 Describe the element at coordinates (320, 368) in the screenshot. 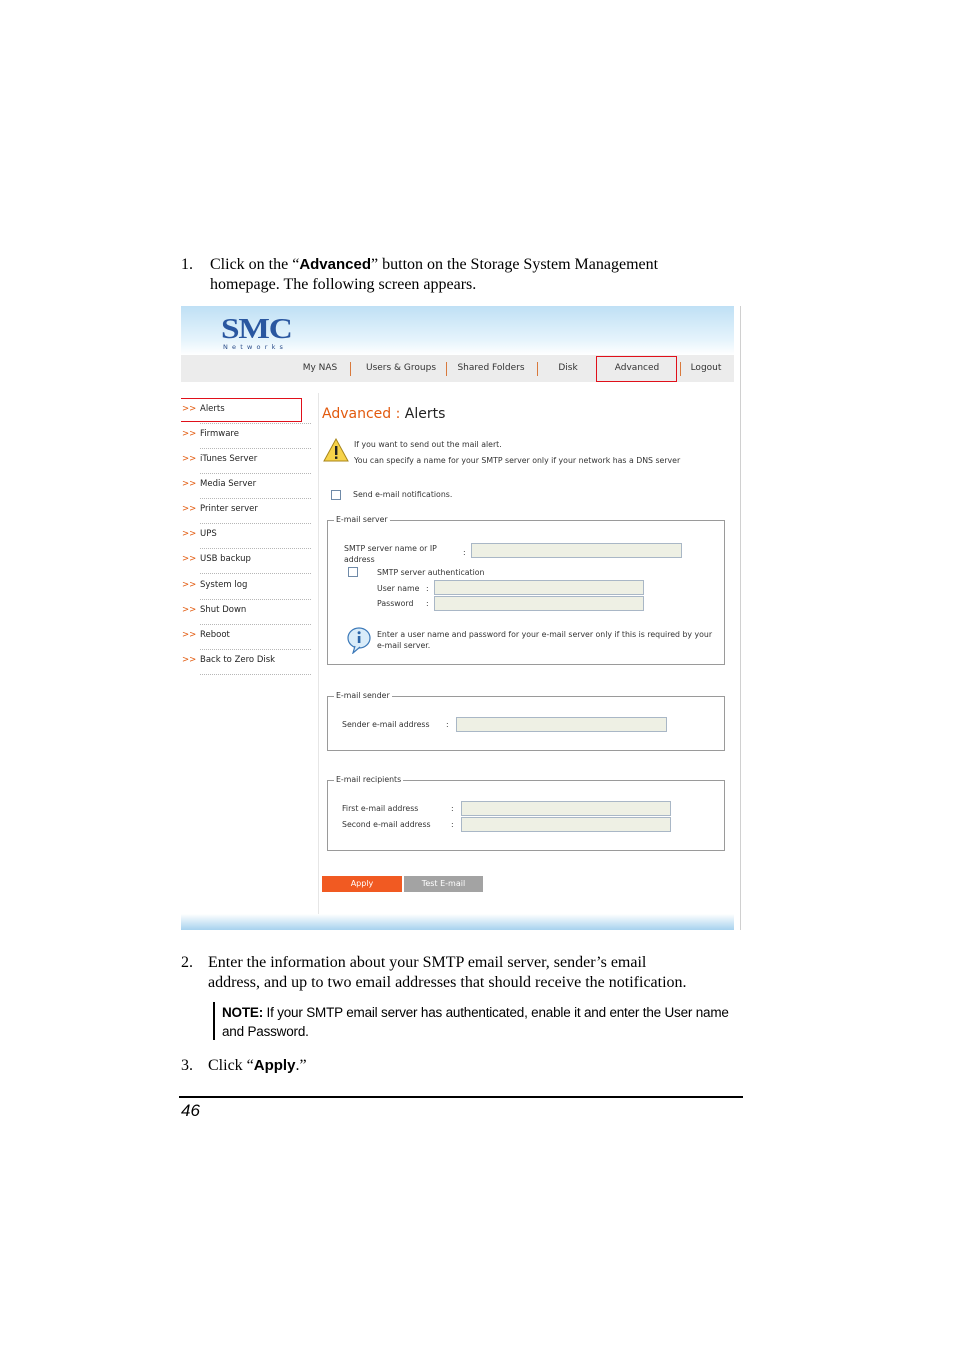

I see `nav-my-nas: My NAS` at that location.